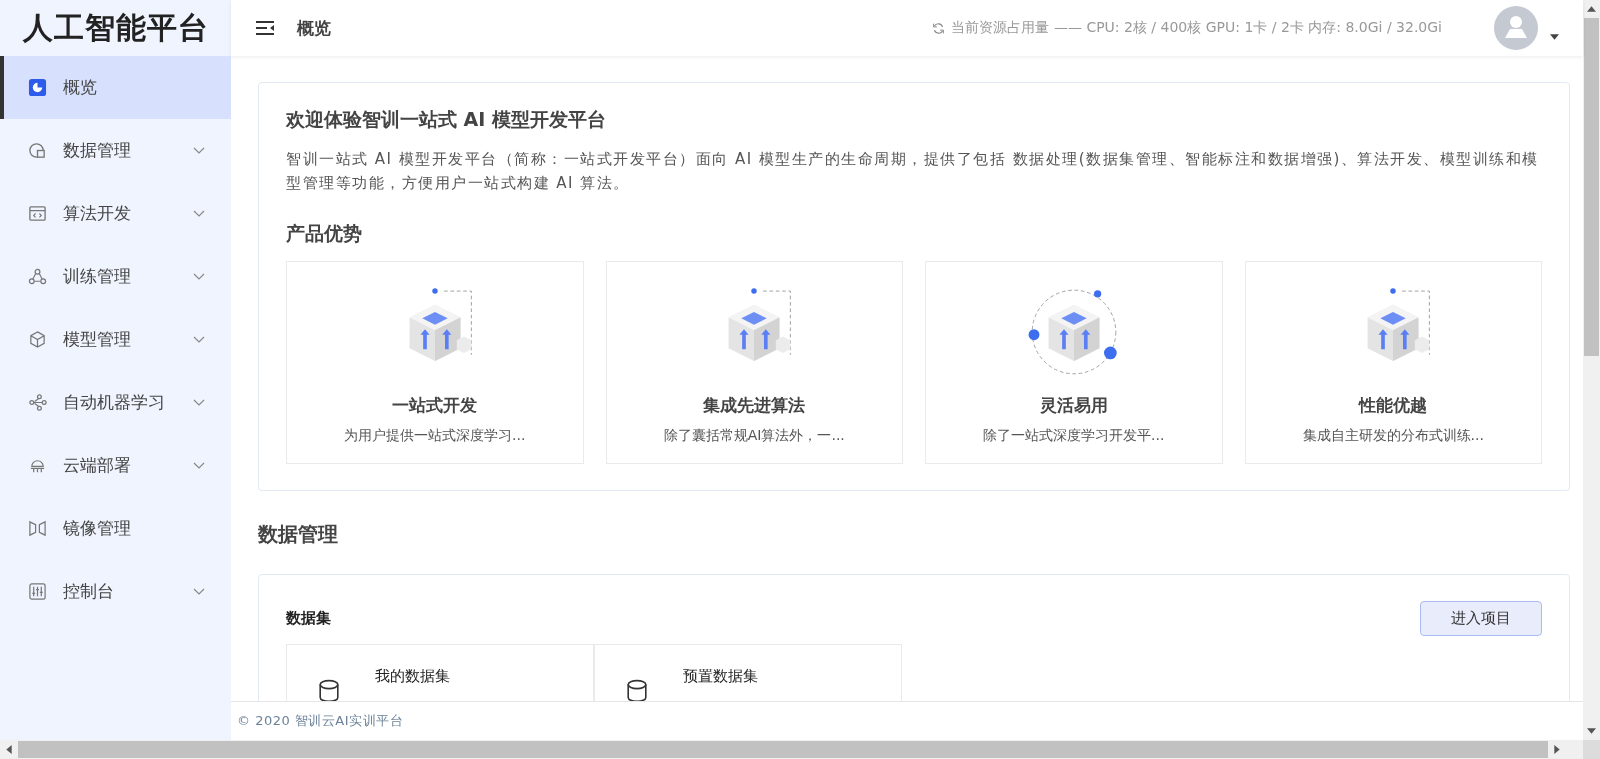 The height and width of the screenshot is (759, 1600). I want to click on scroll-up-icon, so click(1591, 9).